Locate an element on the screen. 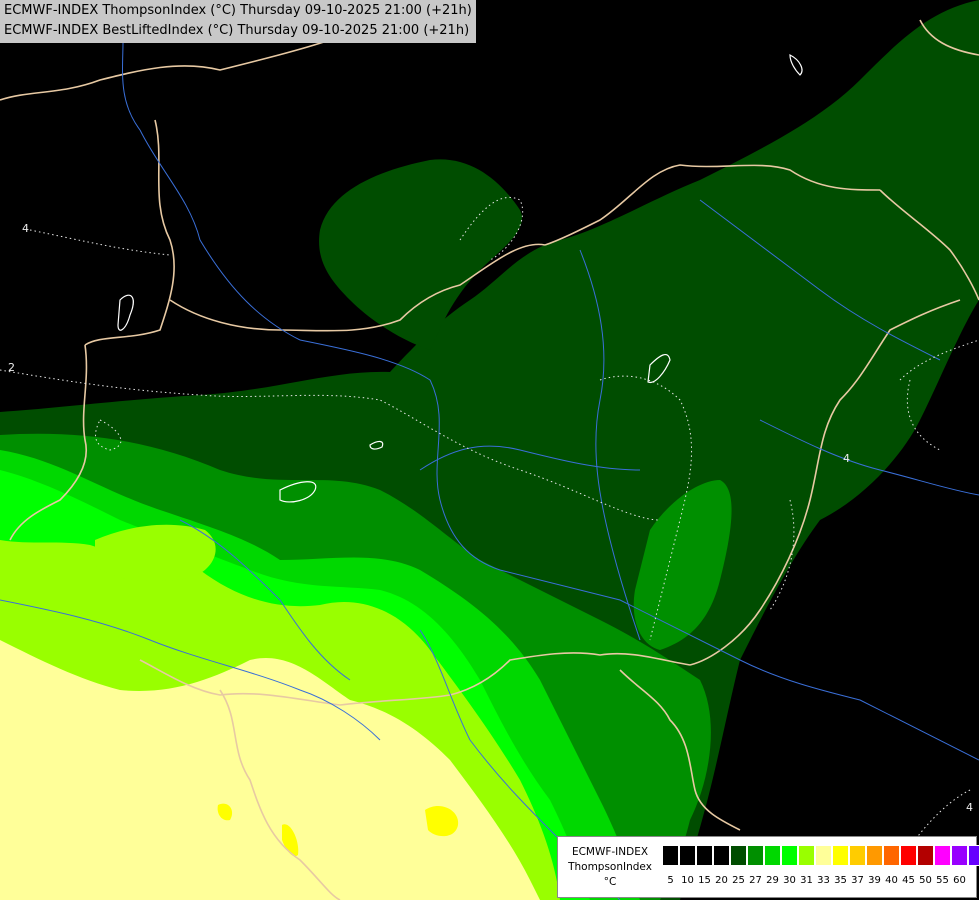 The width and height of the screenshot is (979, 900). legend-label: 27 is located at coordinates (755, 880).